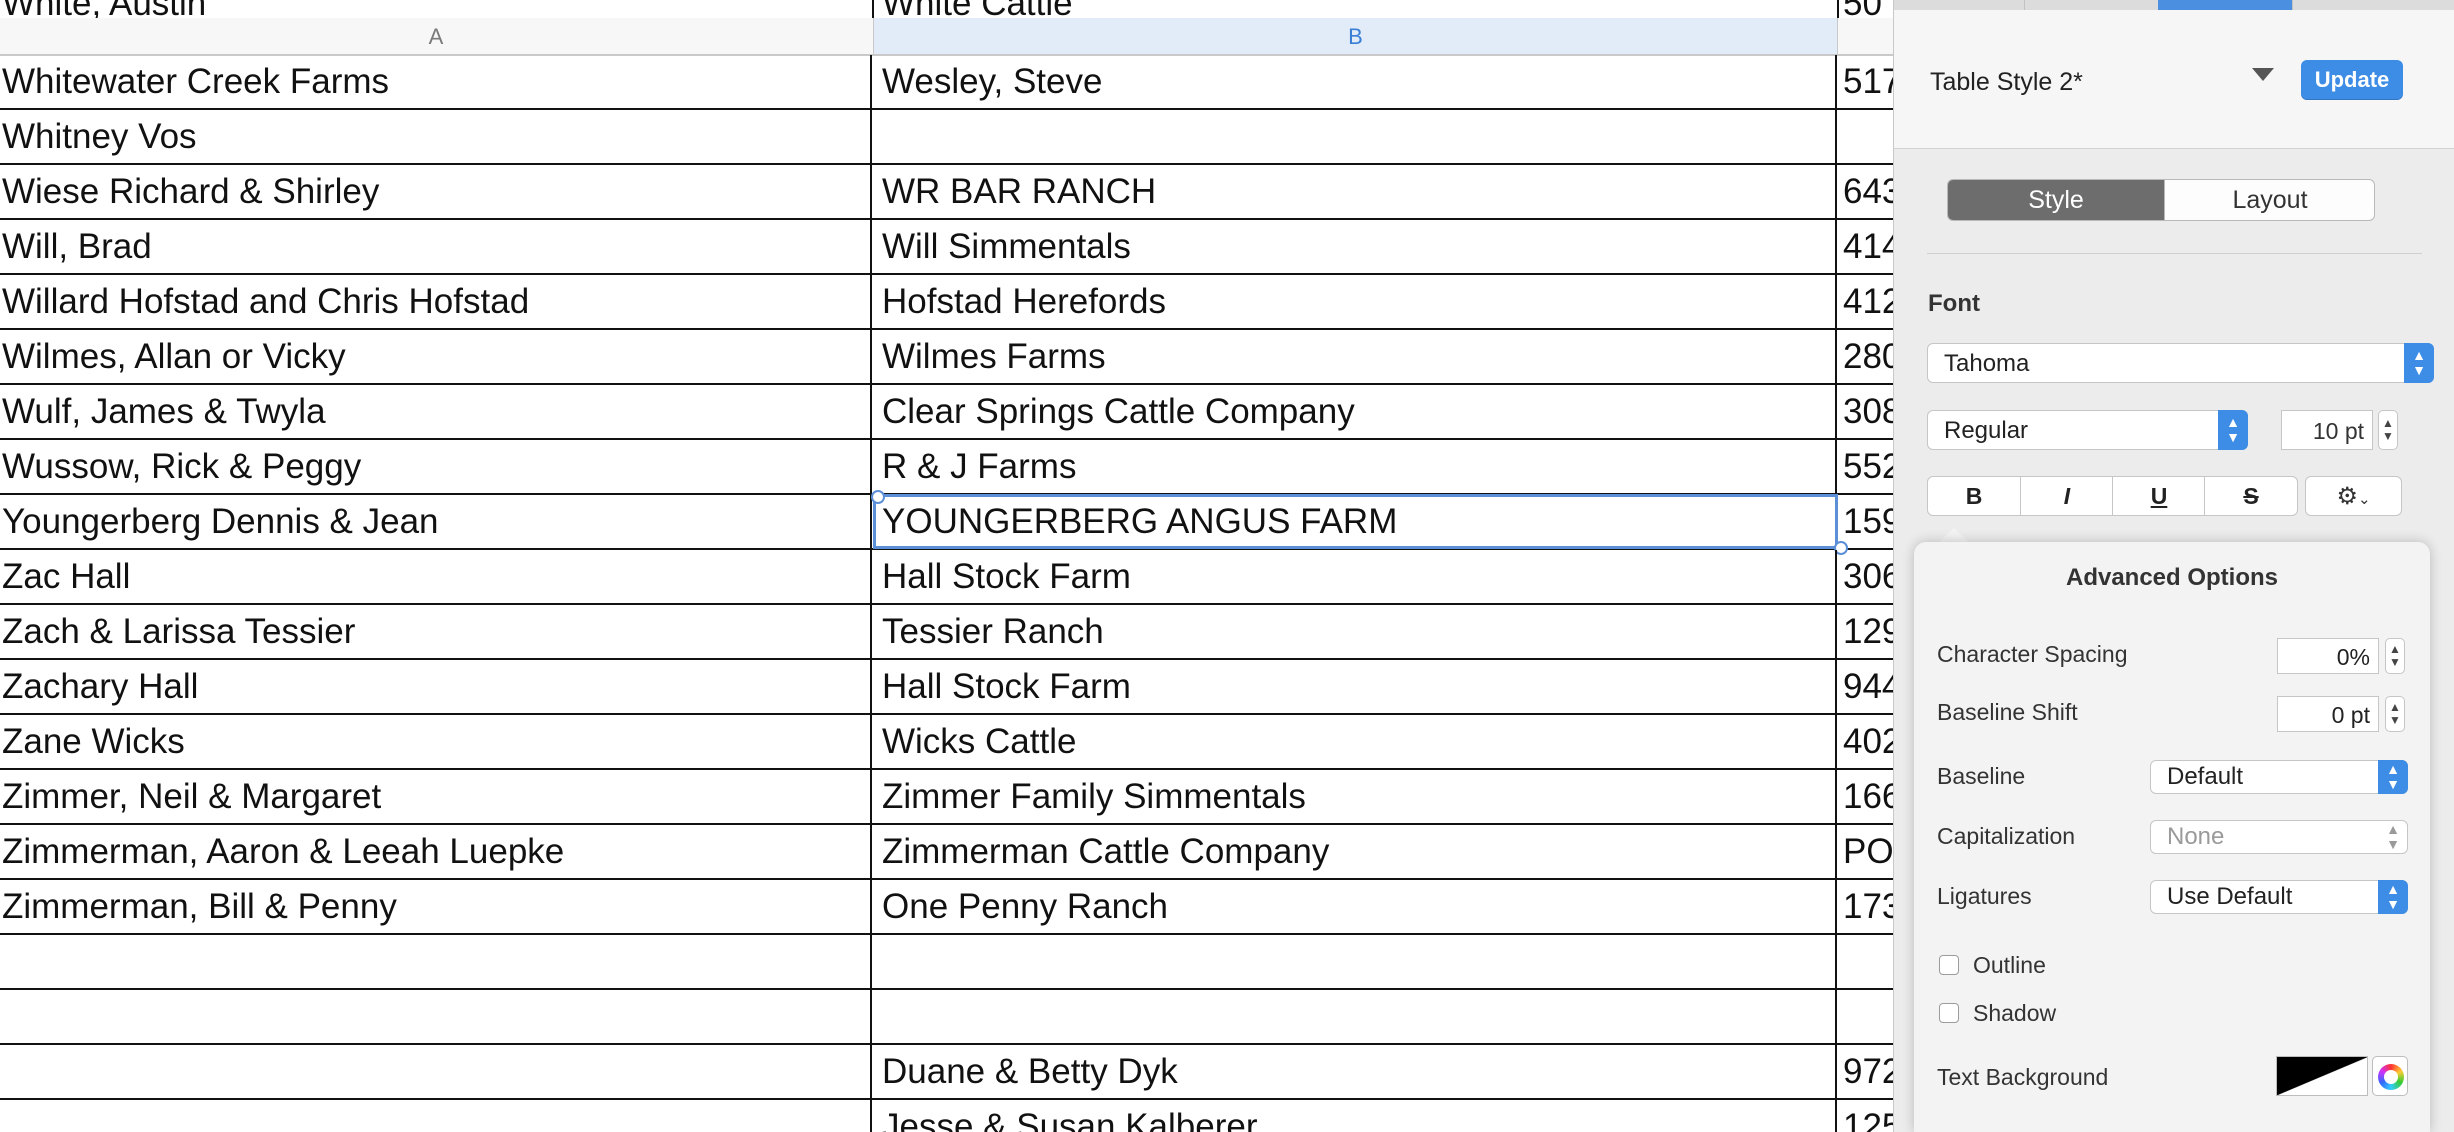 The image size is (2454, 1132). I want to click on cell-a: Zachary Hall, so click(436, 686).